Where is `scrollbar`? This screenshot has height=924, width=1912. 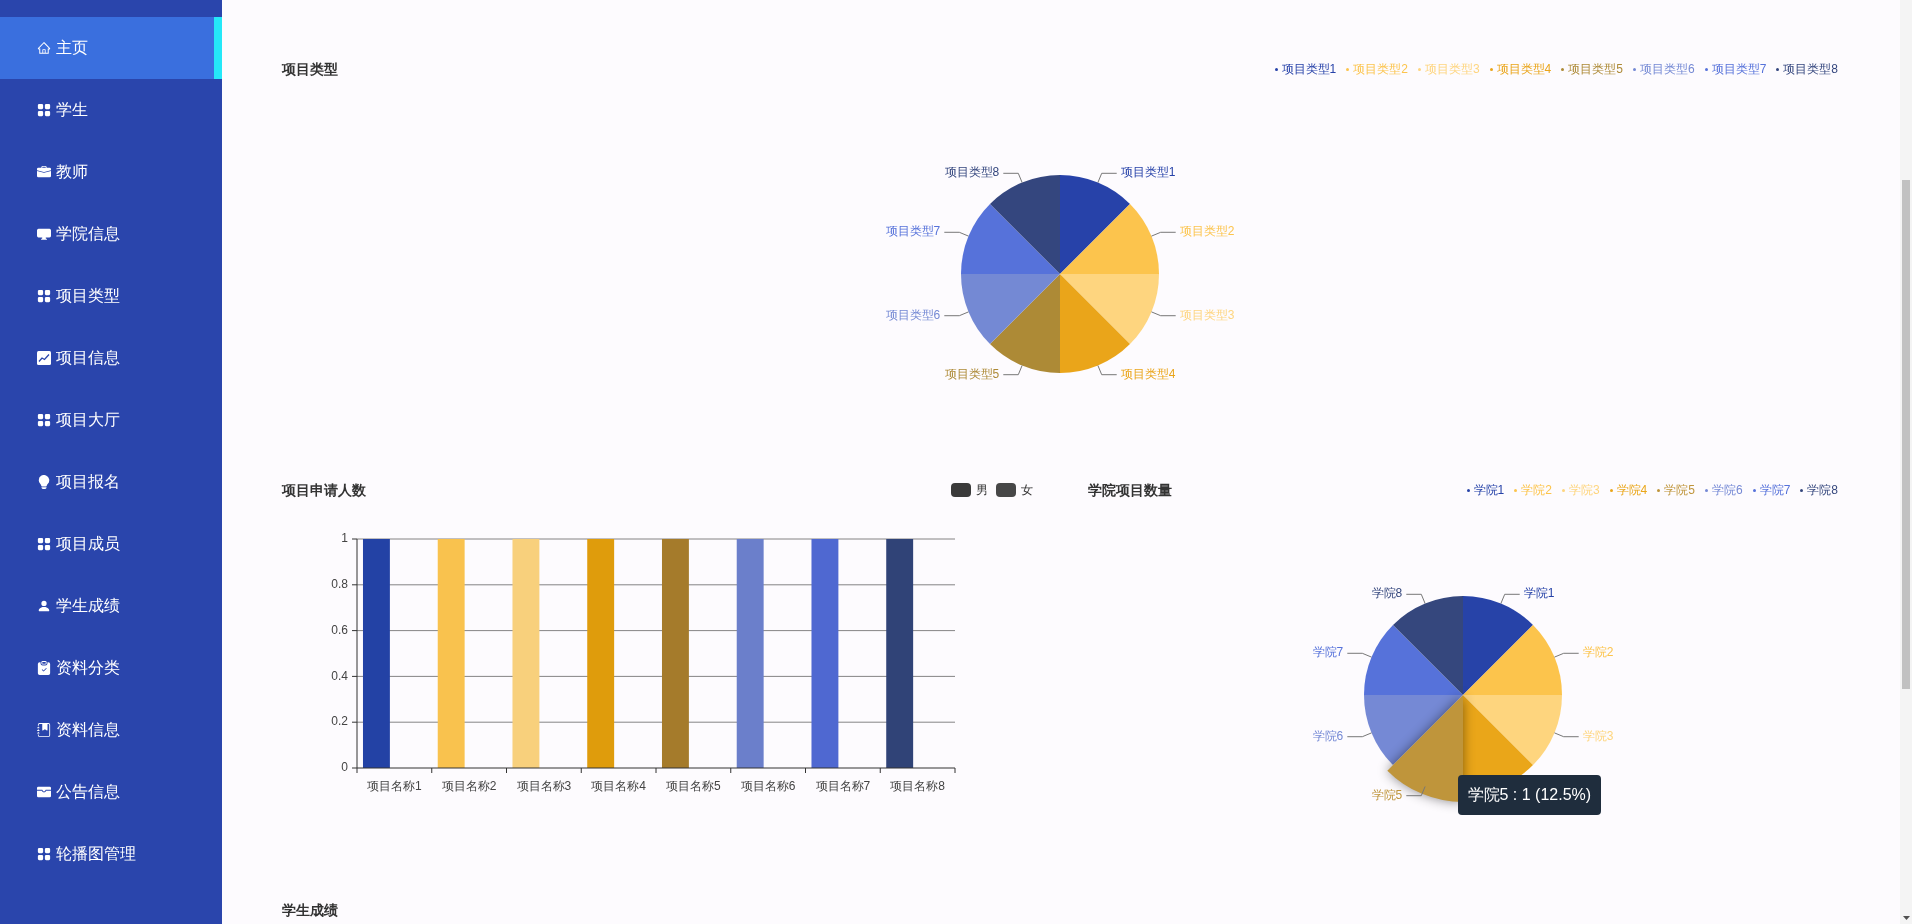 scrollbar is located at coordinates (1906, 462).